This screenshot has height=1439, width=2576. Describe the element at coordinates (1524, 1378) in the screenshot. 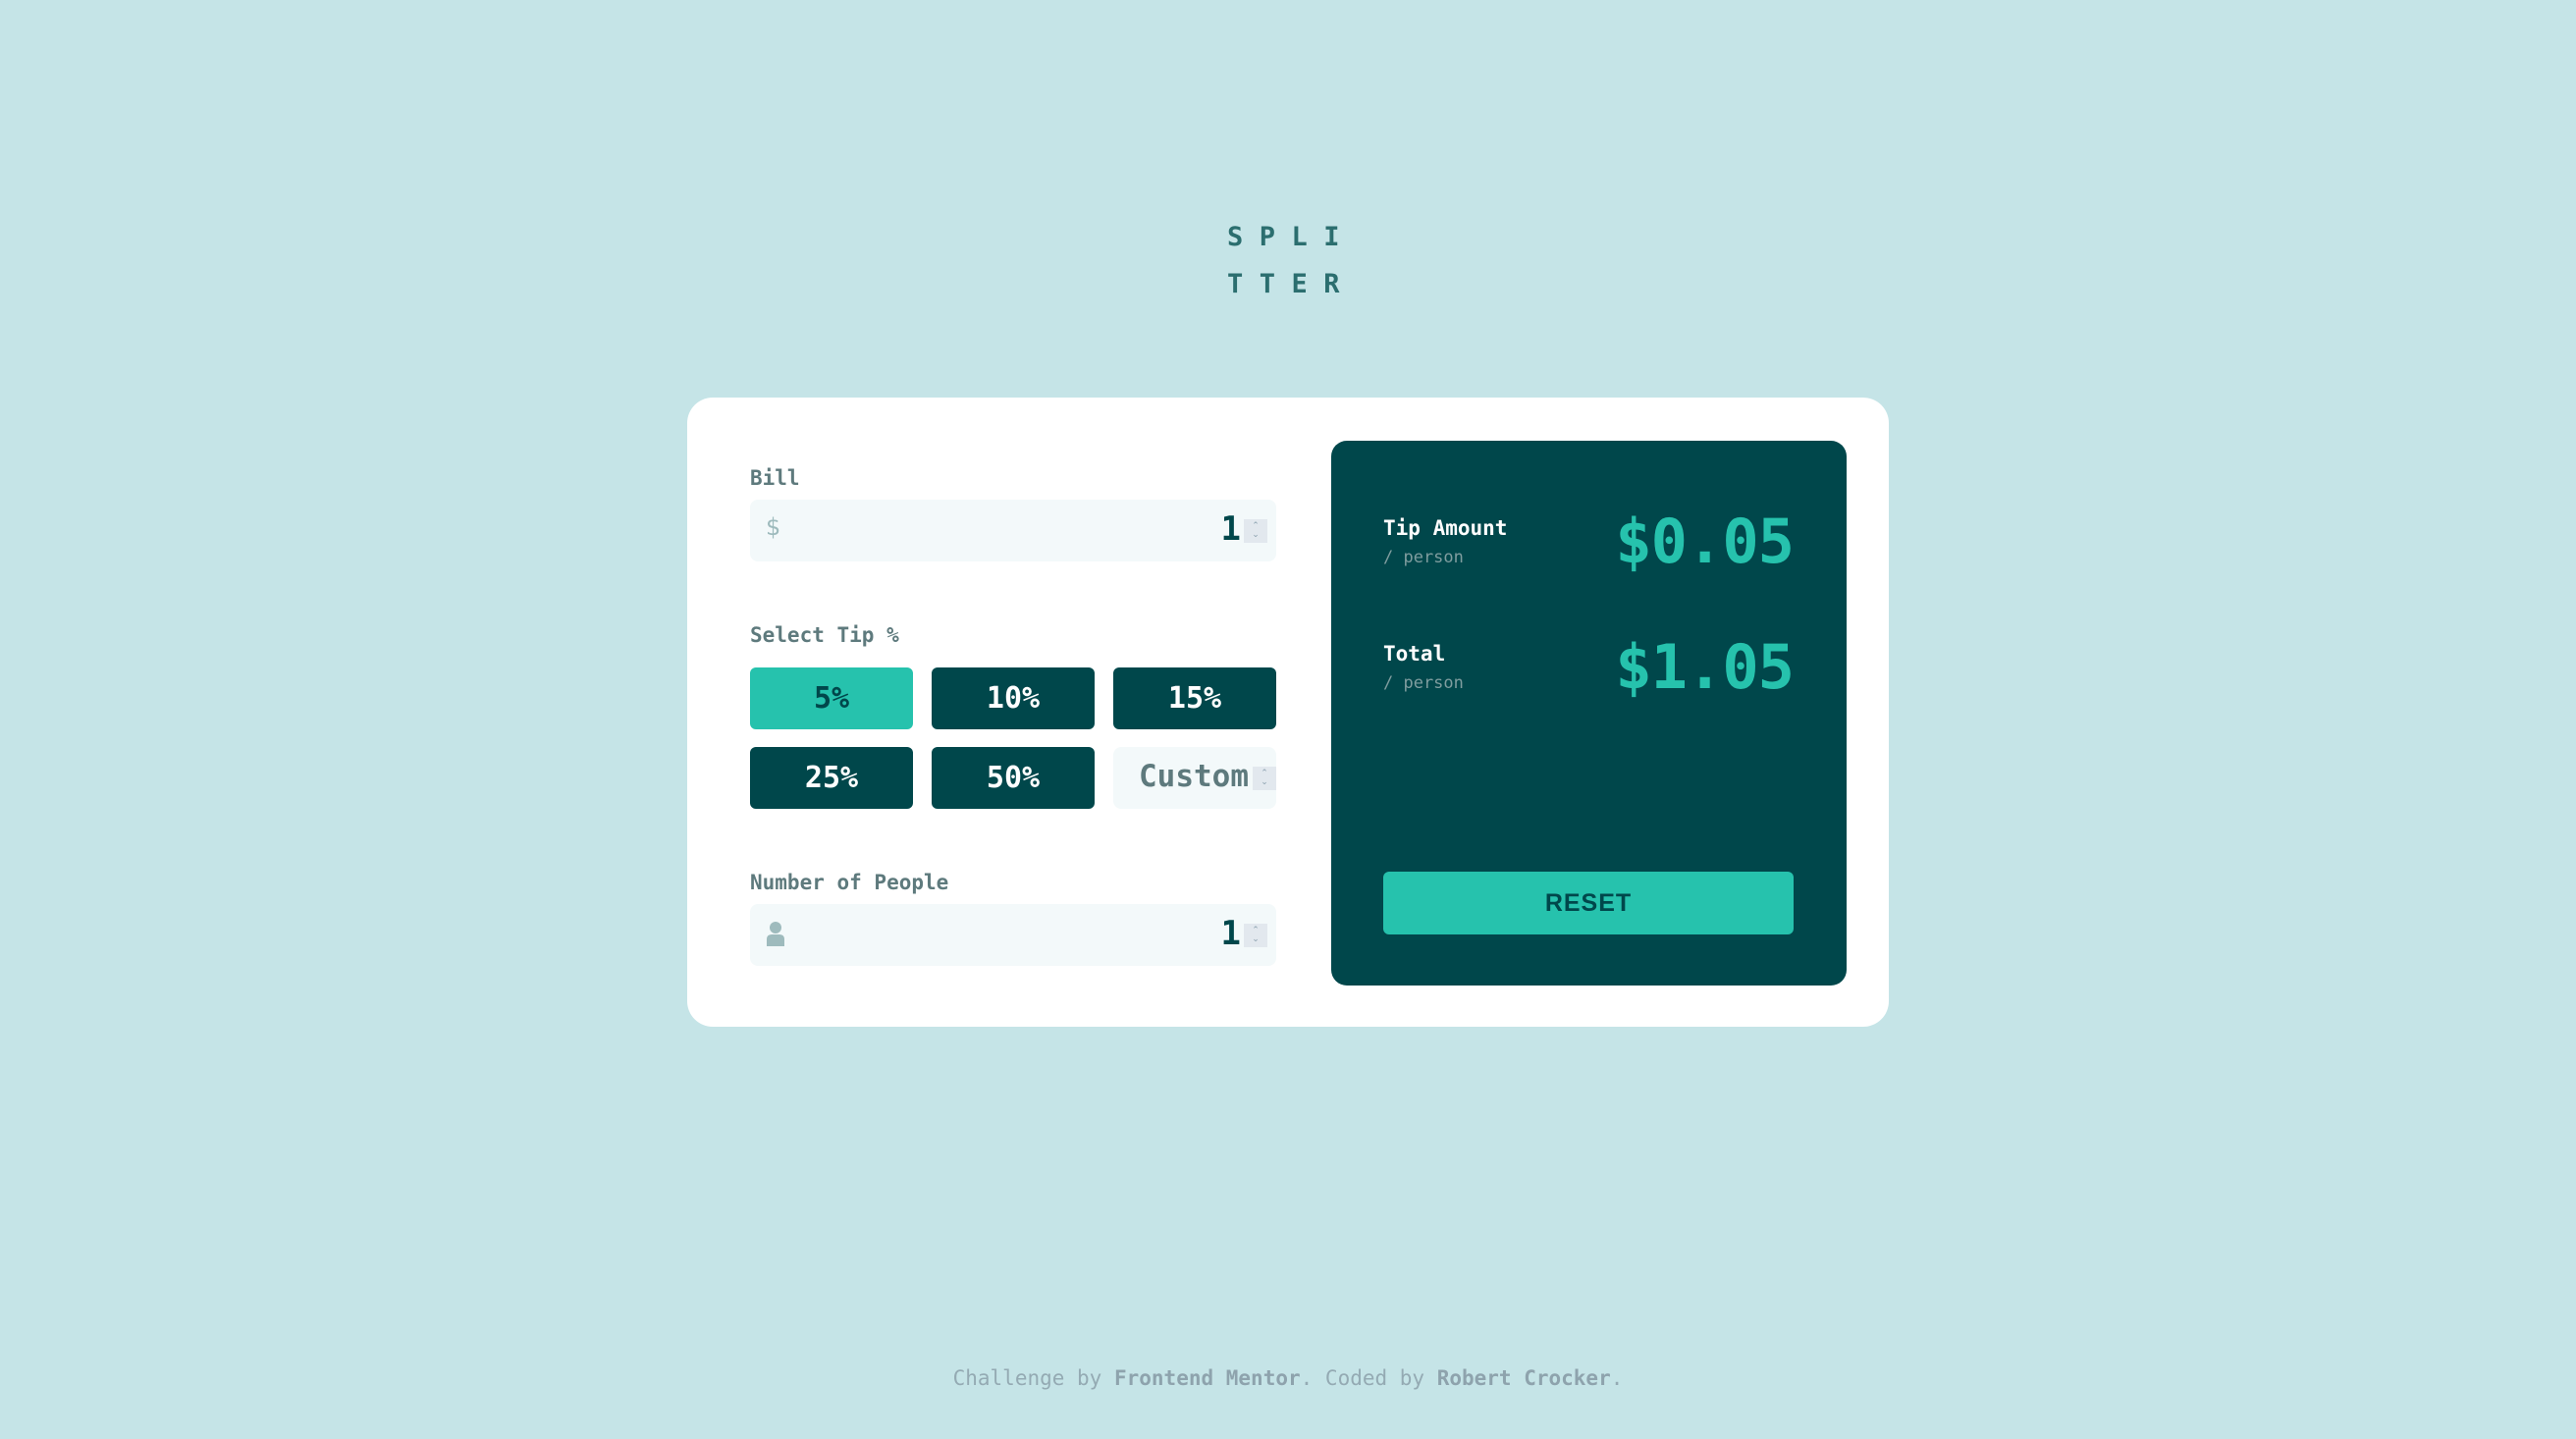

I see `author-link: Robert Crocker` at that location.